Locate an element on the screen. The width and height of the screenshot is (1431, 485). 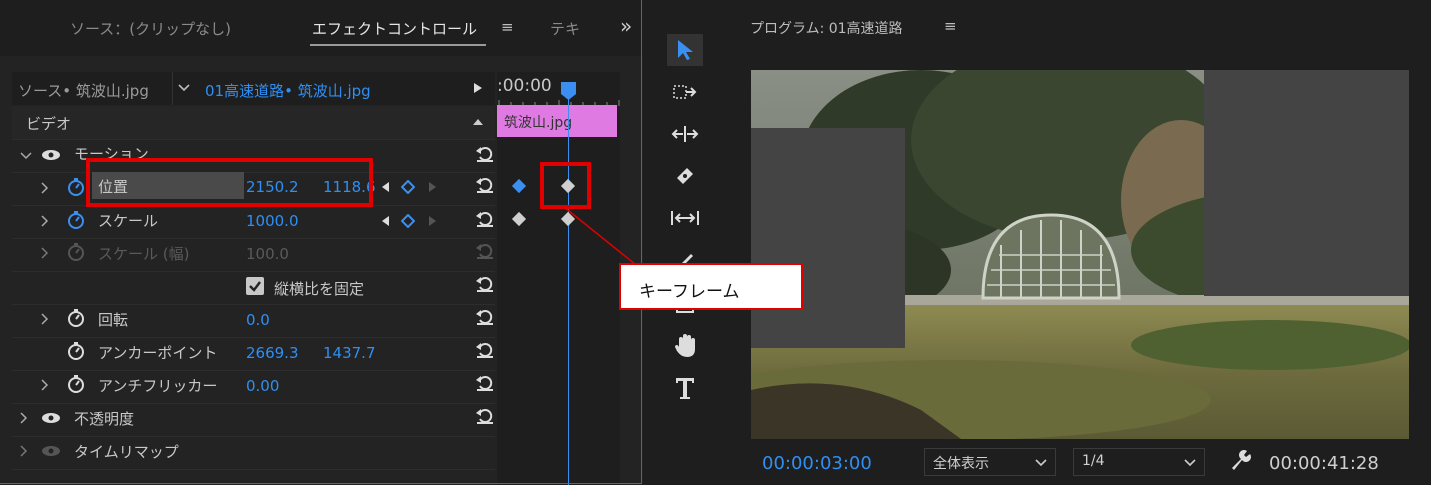
selection-tool is located at coordinates (685, 50).